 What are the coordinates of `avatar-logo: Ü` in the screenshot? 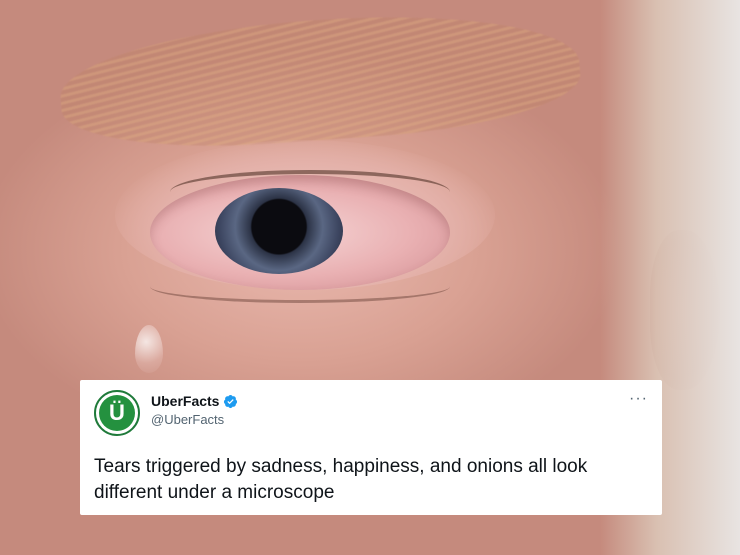 It's located at (117, 413).